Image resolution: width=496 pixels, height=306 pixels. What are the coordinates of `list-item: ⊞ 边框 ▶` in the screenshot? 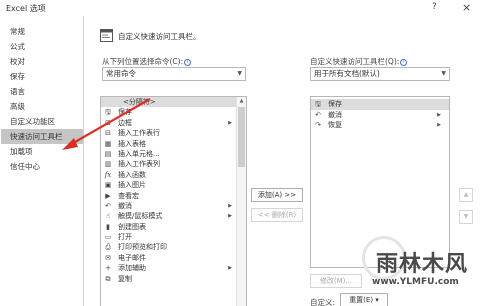 It's located at (173, 123).